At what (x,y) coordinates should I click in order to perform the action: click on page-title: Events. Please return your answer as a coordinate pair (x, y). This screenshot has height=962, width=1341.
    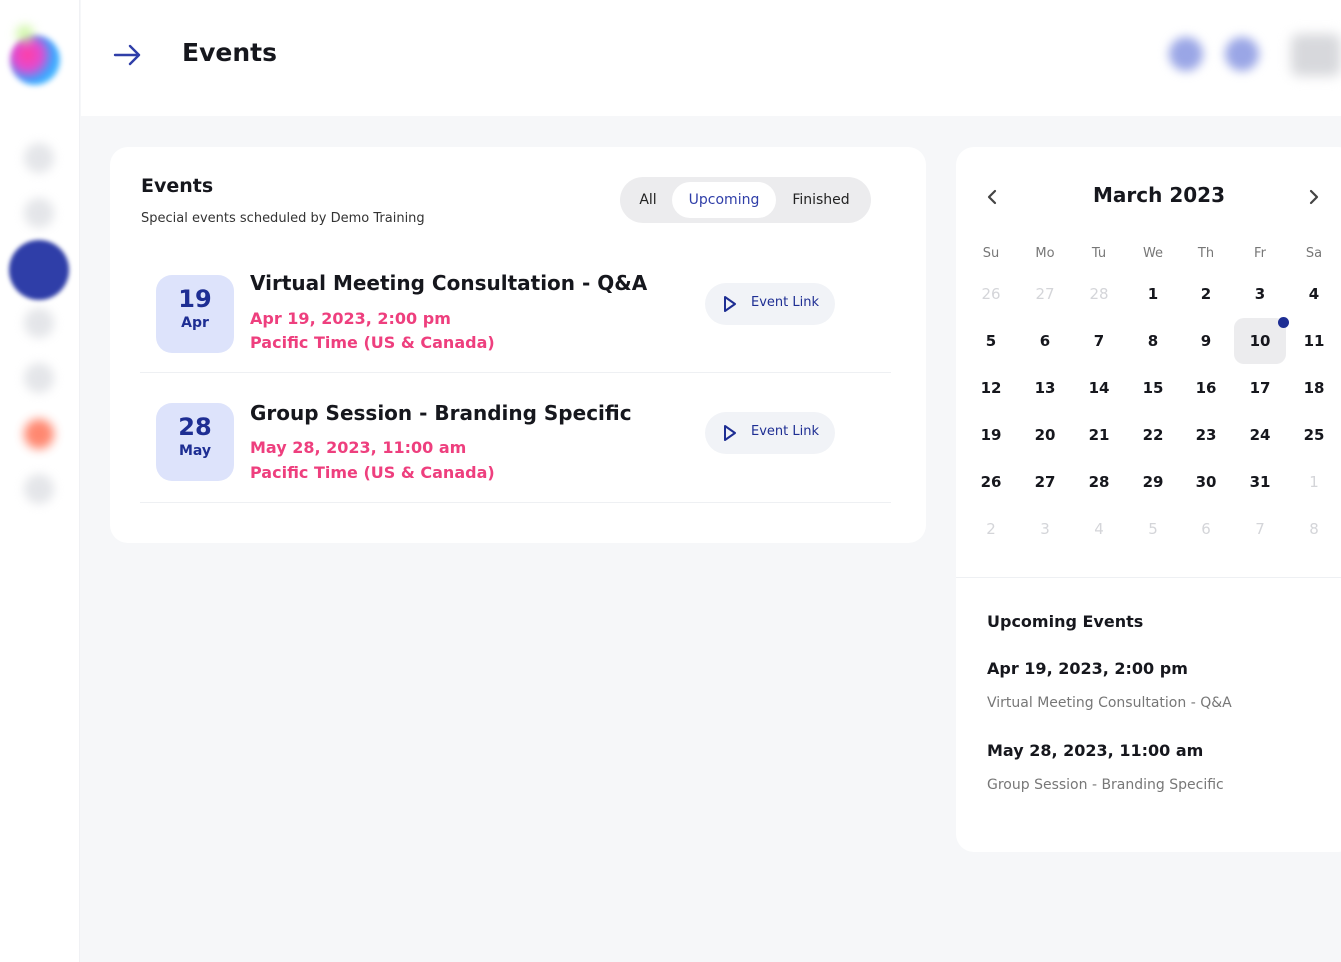
    Looking at the image, I should click on (229, 52).